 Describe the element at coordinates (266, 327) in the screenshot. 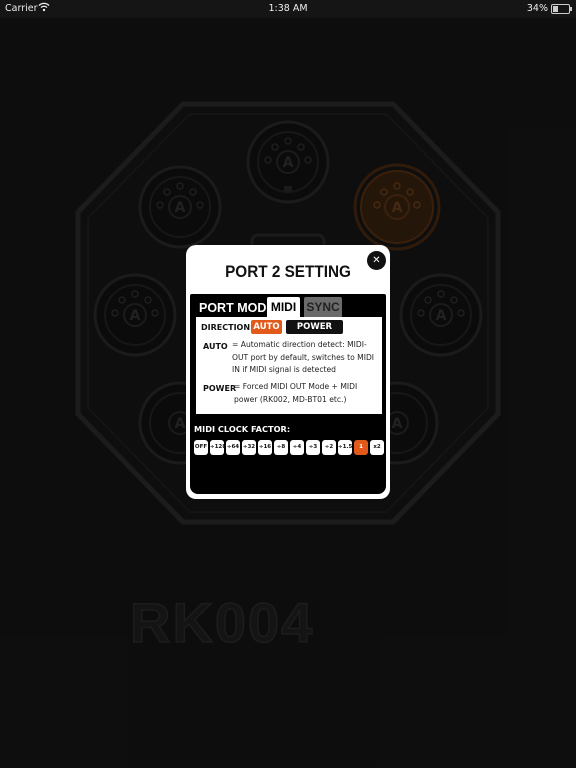

I see `direction-auto-button: AUTO` at that location.